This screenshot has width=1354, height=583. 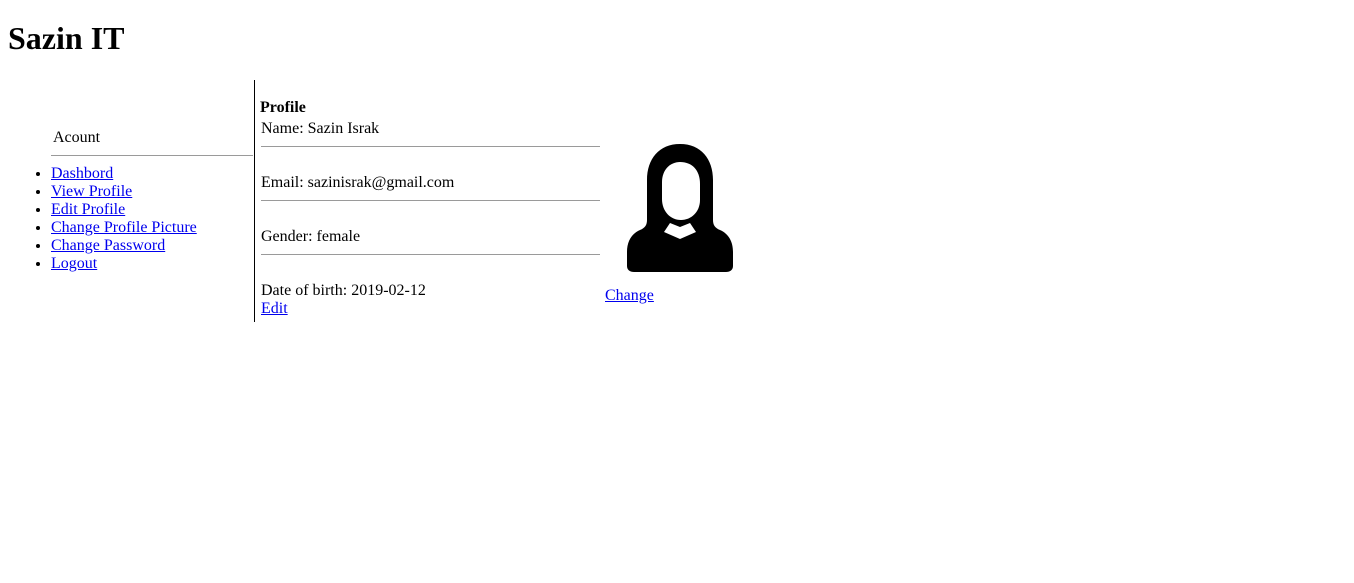 I want to click on vertical-divider, so click(x=254, y=201).